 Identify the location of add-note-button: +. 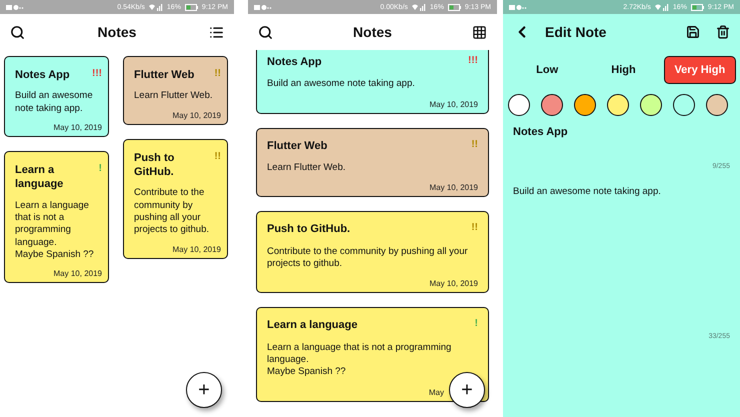
(204, 390).